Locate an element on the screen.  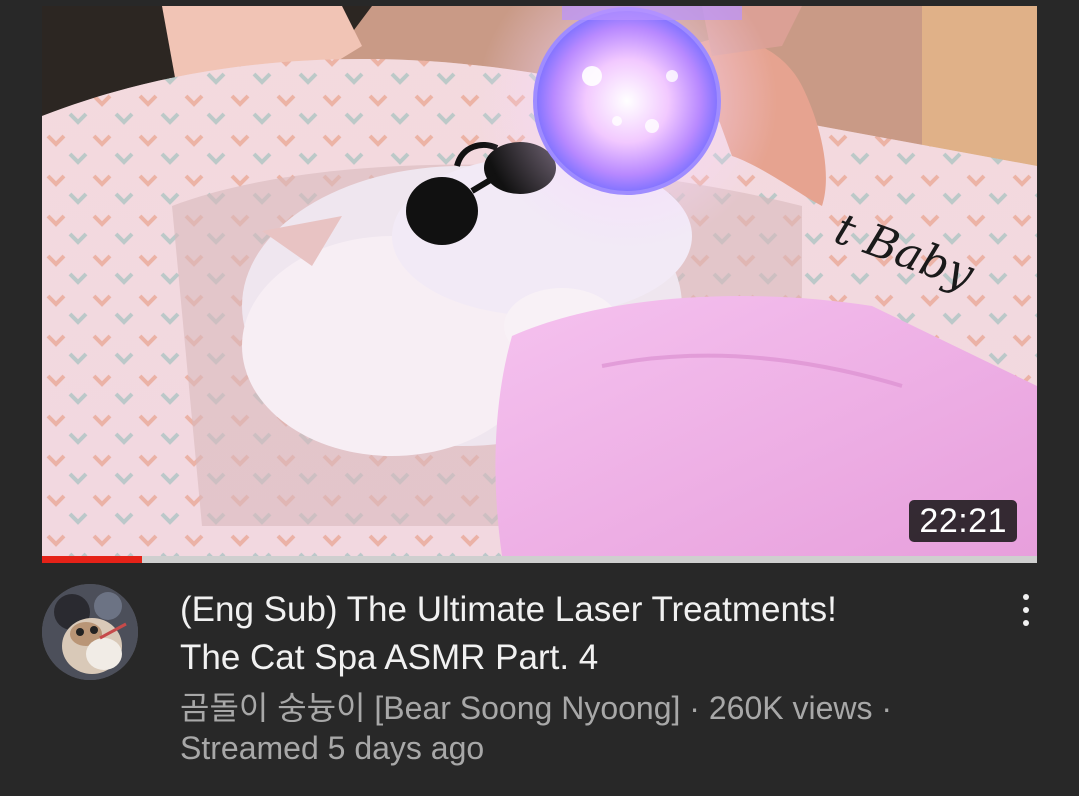
view-count: 260K views is located at coordinates (790, 708).